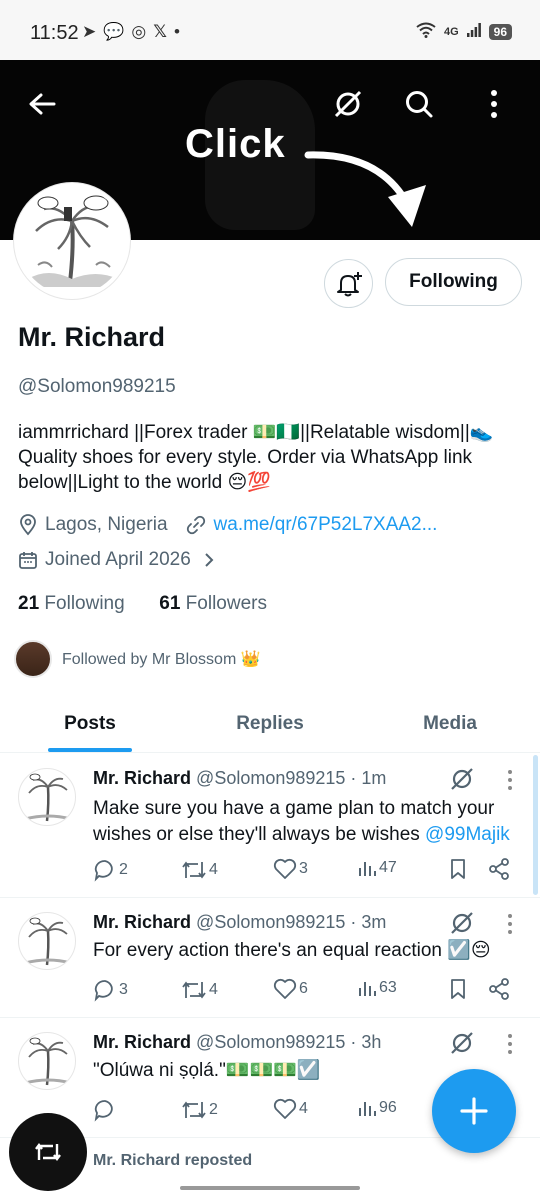  Describe the element at coordinates (54, 33) in the screenshot. I see `status-time: 11:52` at that location.